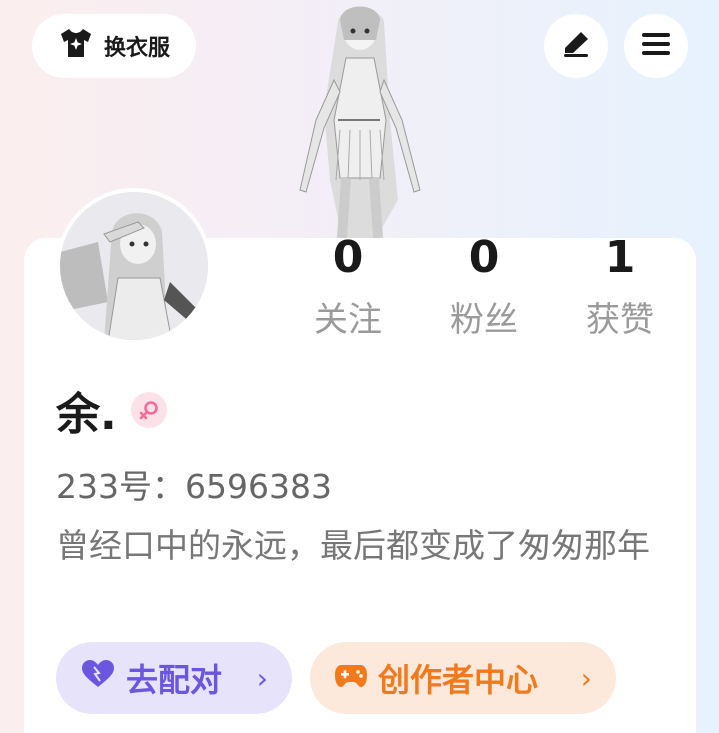 Image resolution: width=719 pixels, height=733 pixels. Describe the element at coordinates (134, 266) in the screenshot. I see `avatar` at that location.